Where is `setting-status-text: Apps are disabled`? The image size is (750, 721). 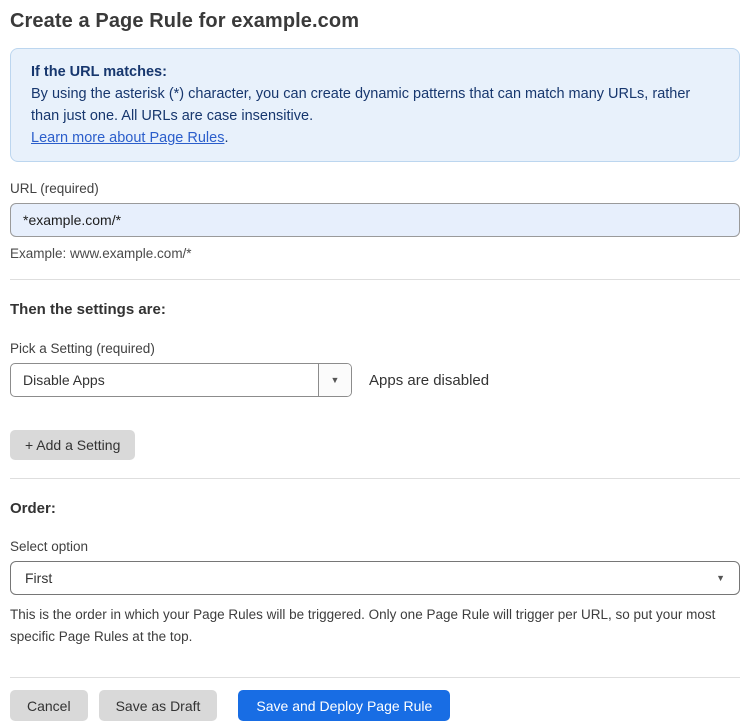
setting-status-text: Apps are disabled is located at coordinates (429, 380).